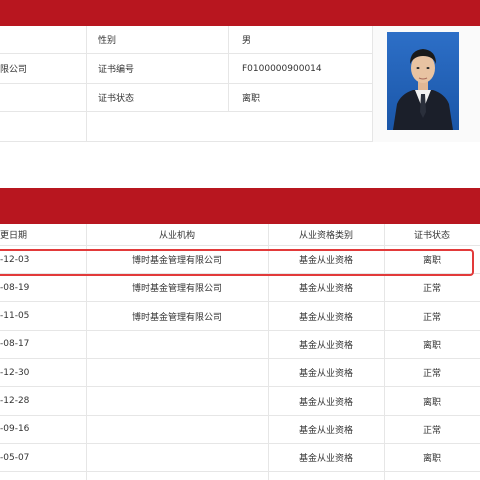 The height and width of the screenshot is (480, 480). I want to click on person-portrait-icon, so click(423, 81).